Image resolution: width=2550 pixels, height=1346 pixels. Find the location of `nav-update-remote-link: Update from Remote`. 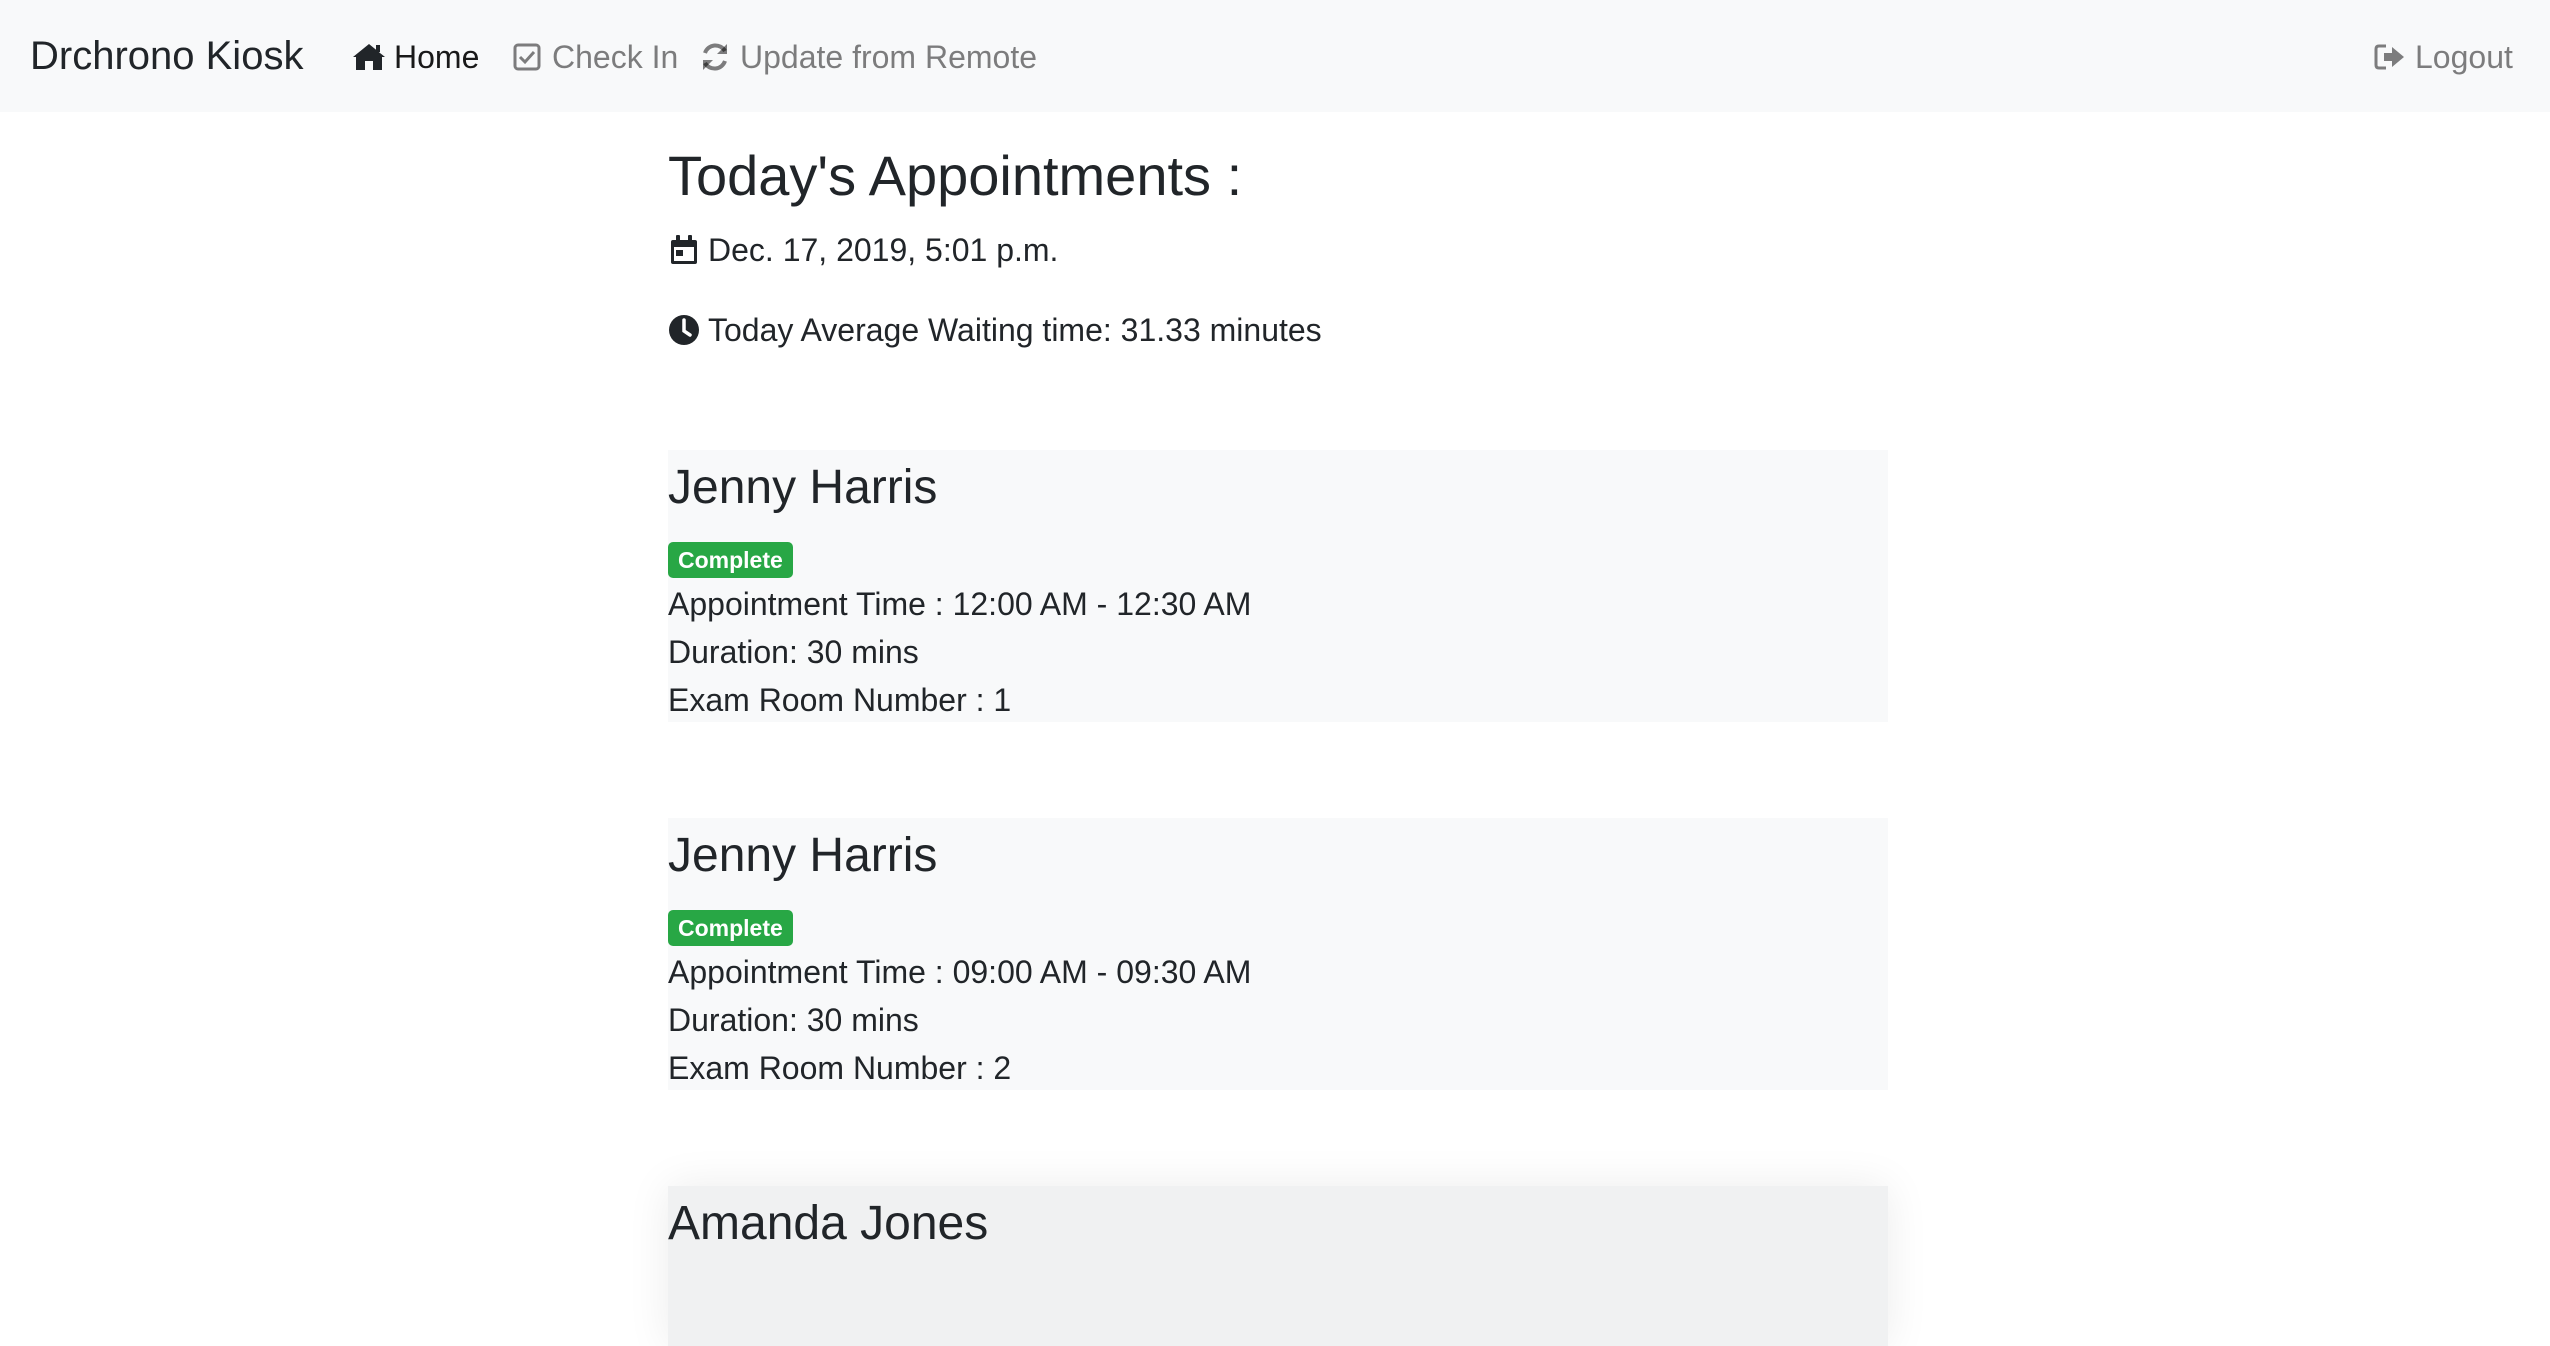

nav-update-remote-link: Update from Remote is located at coordinates (867, 57).